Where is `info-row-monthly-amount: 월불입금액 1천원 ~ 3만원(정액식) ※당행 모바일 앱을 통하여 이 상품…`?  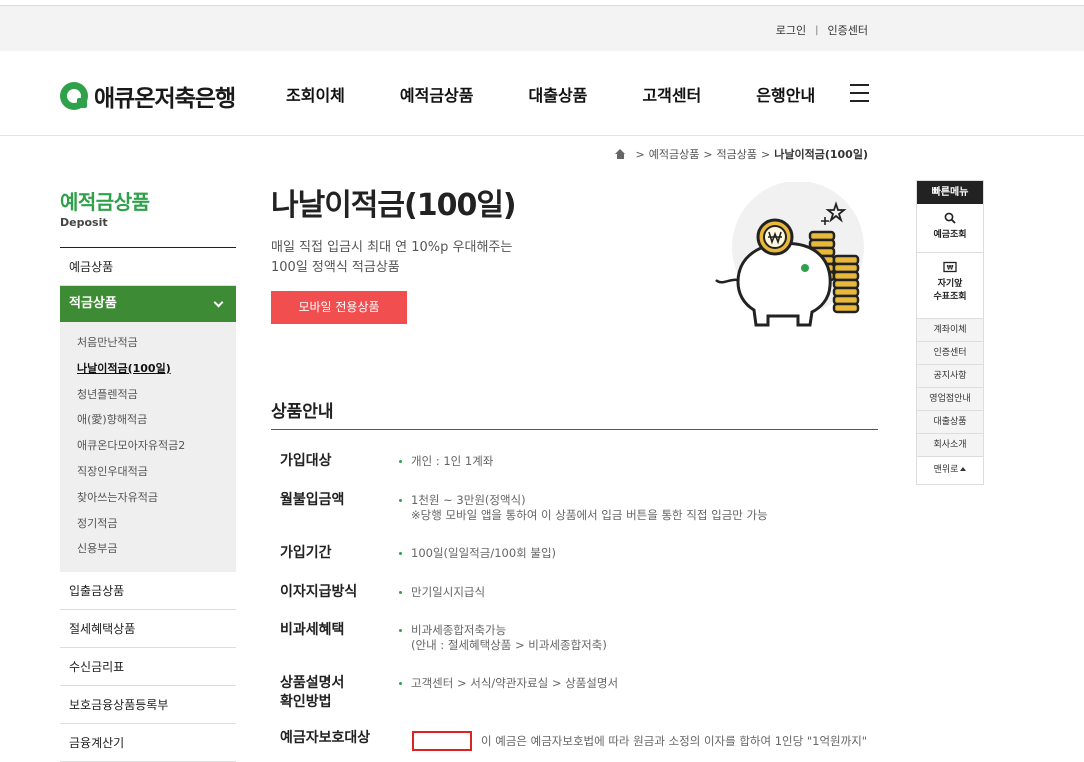
info-row-monthly-amount: 월불입금액 1천원 ~ 3만원(정액식) ※당행 모바일 앱을 통하여 이 상품… is located at coordinates (524, 507).